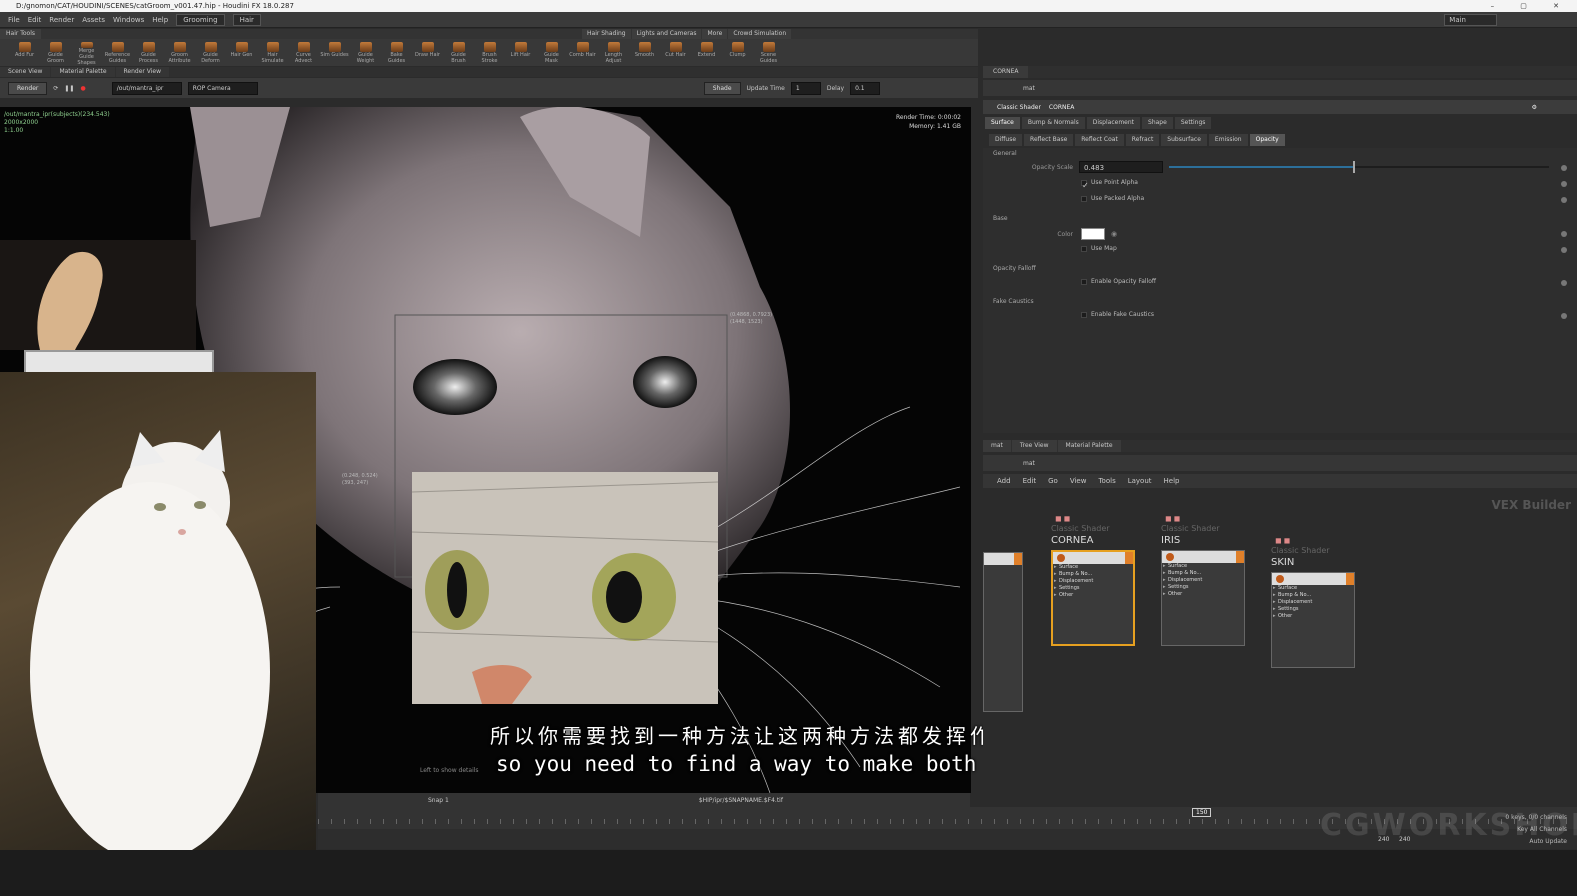  What do you see at coordinates (146, 88) in the screenshot?
I see `rop-select: /out/mantra_ipr` at bounding box center [146, 88].